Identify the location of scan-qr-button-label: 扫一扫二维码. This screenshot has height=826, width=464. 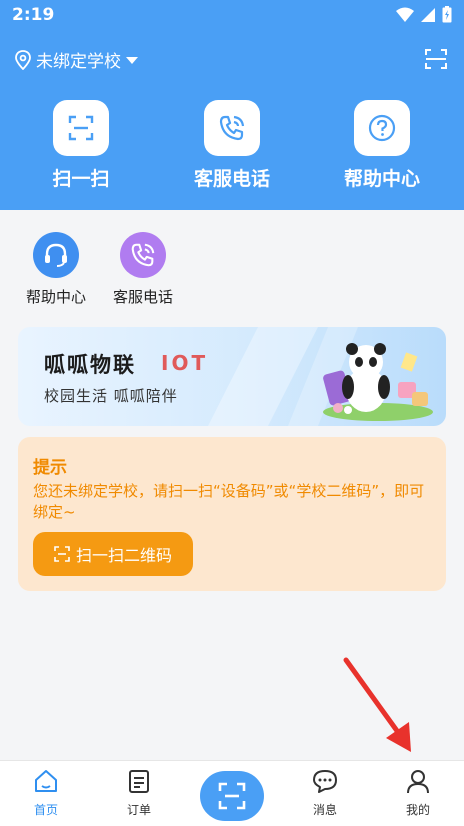
(123, 555).